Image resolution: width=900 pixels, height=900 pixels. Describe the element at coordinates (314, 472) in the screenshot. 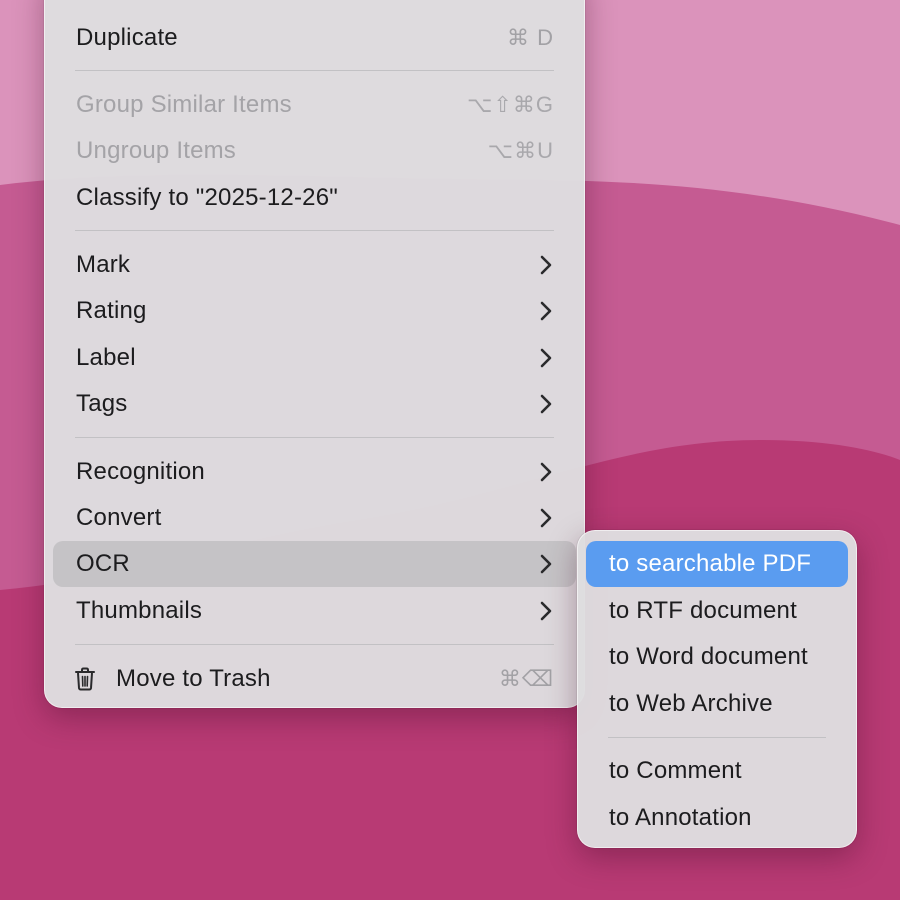

I see `menu-item-recognition: Recognition` at that location.